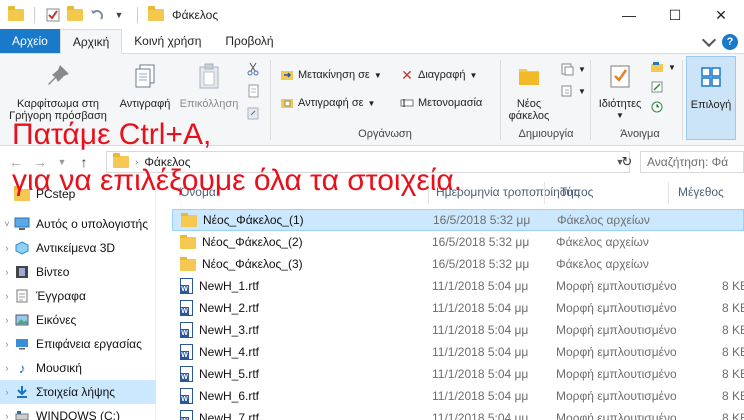  I want to click on easy-access-button: ▼, so click(573, 91).